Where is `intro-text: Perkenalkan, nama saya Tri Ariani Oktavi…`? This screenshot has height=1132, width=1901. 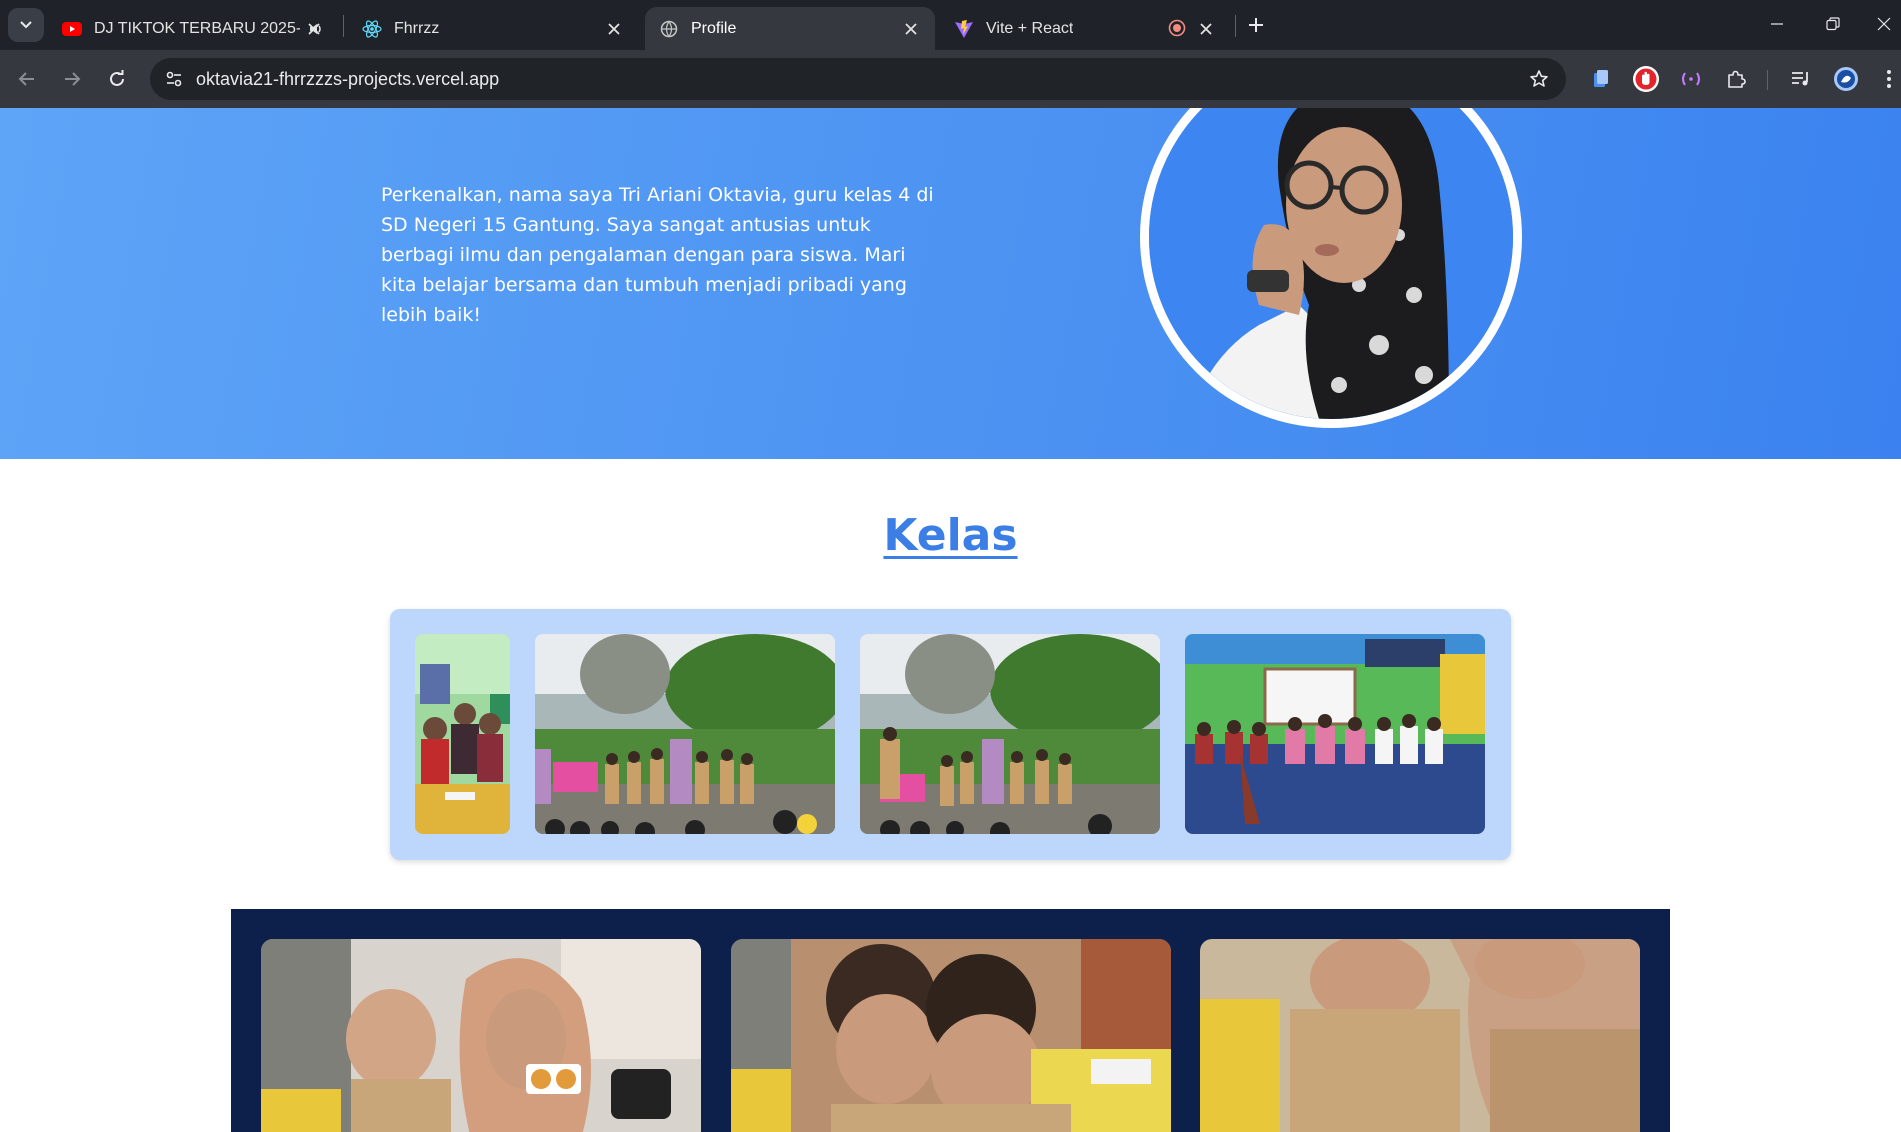 intro-text: Perkenalkan, nama saya Tri Ariani Oktavi… is located at coordinates (657, 255).